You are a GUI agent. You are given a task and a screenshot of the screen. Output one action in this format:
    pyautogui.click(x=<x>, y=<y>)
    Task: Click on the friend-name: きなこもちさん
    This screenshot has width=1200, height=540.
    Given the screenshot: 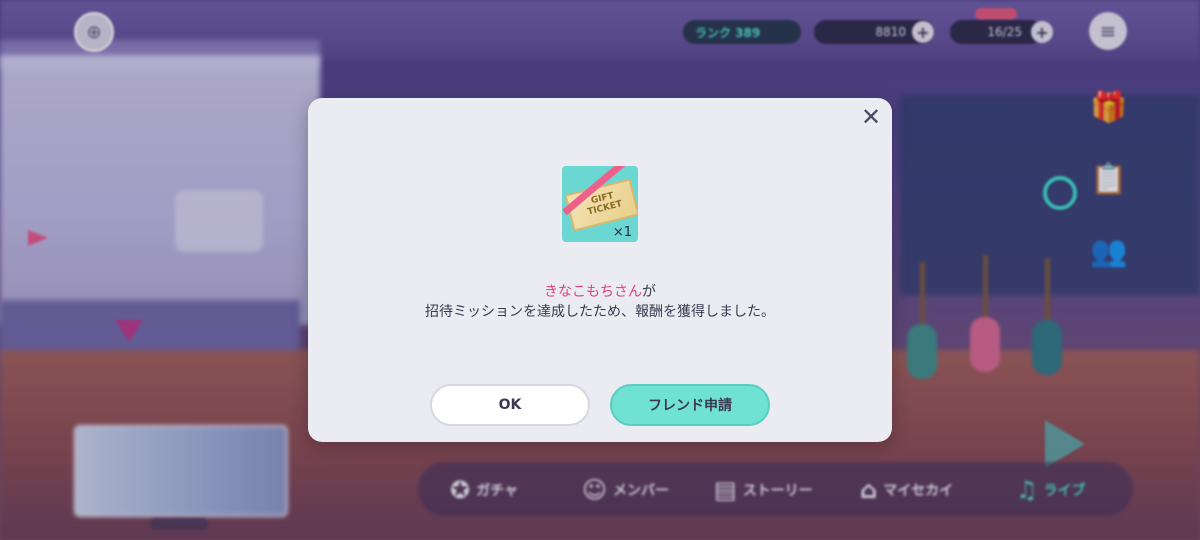 What is the action you would take?
    pyautogui.click(x=593, y=292)
    